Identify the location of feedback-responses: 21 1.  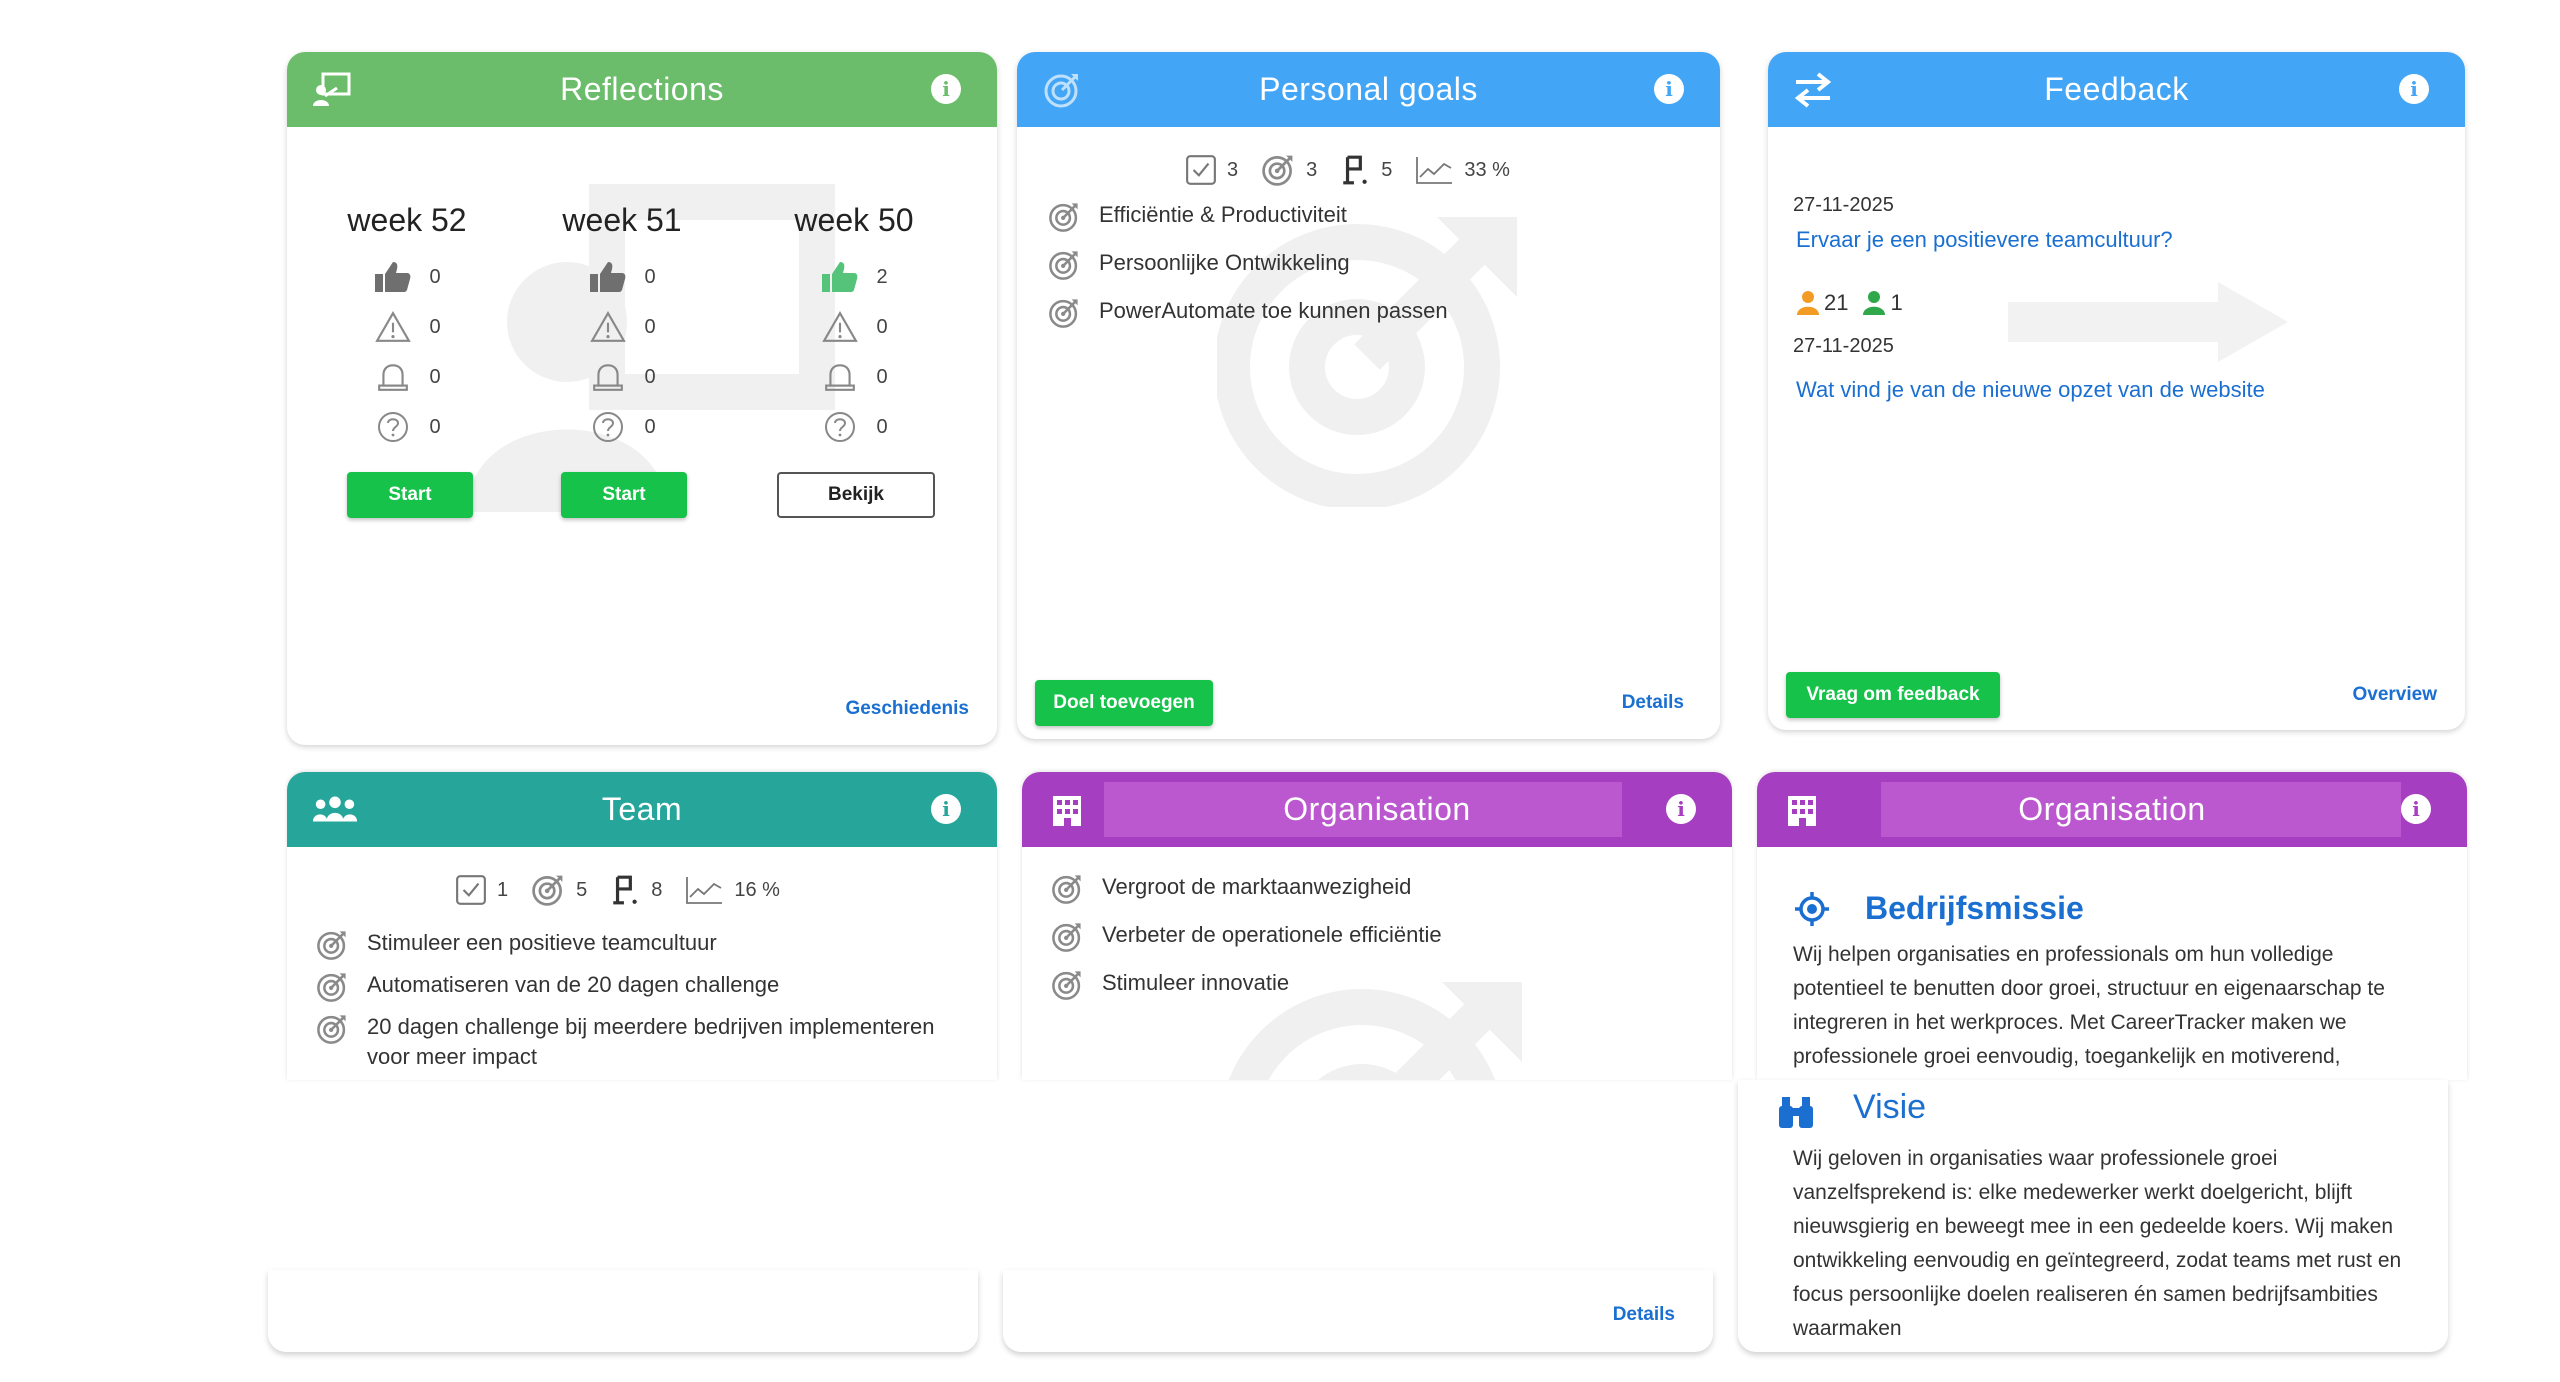
(1849, 303).